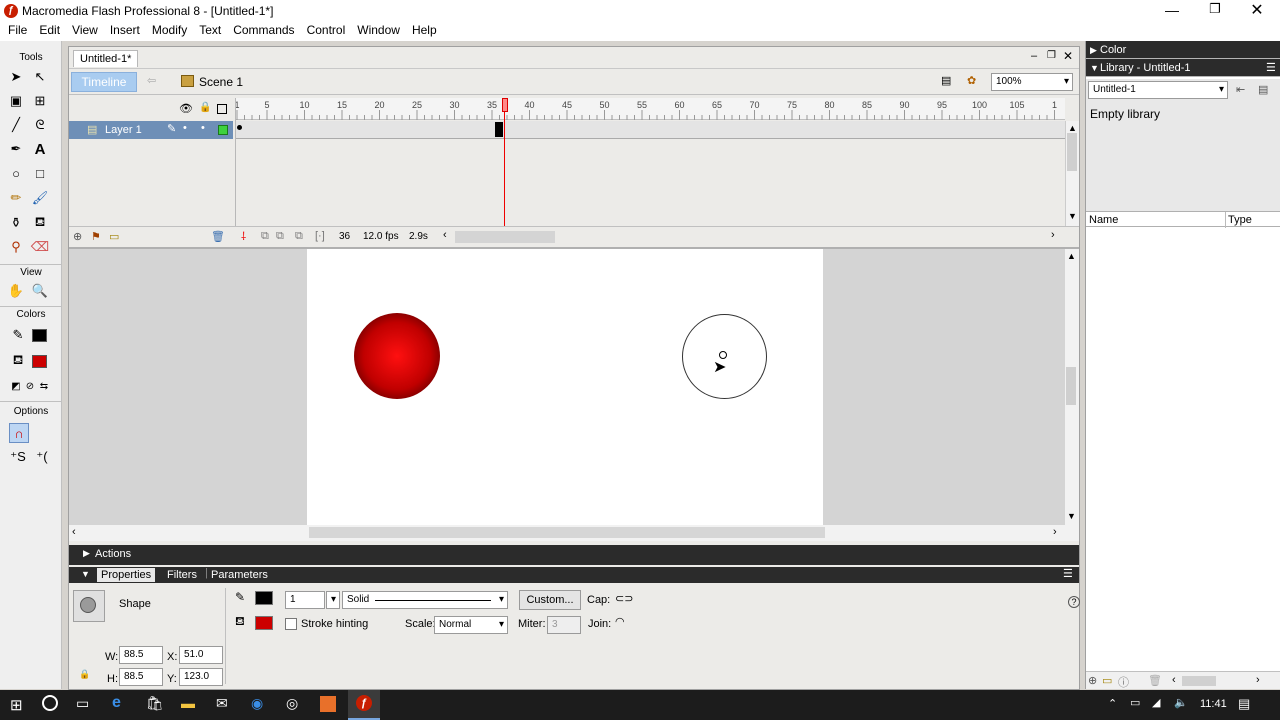 The width and height of the screenshot is (1280, 720). What do you see at coordinates (116, 703) in the screenshot?
I see `edge-browser-icon: e` at bounding box center [116, 703].